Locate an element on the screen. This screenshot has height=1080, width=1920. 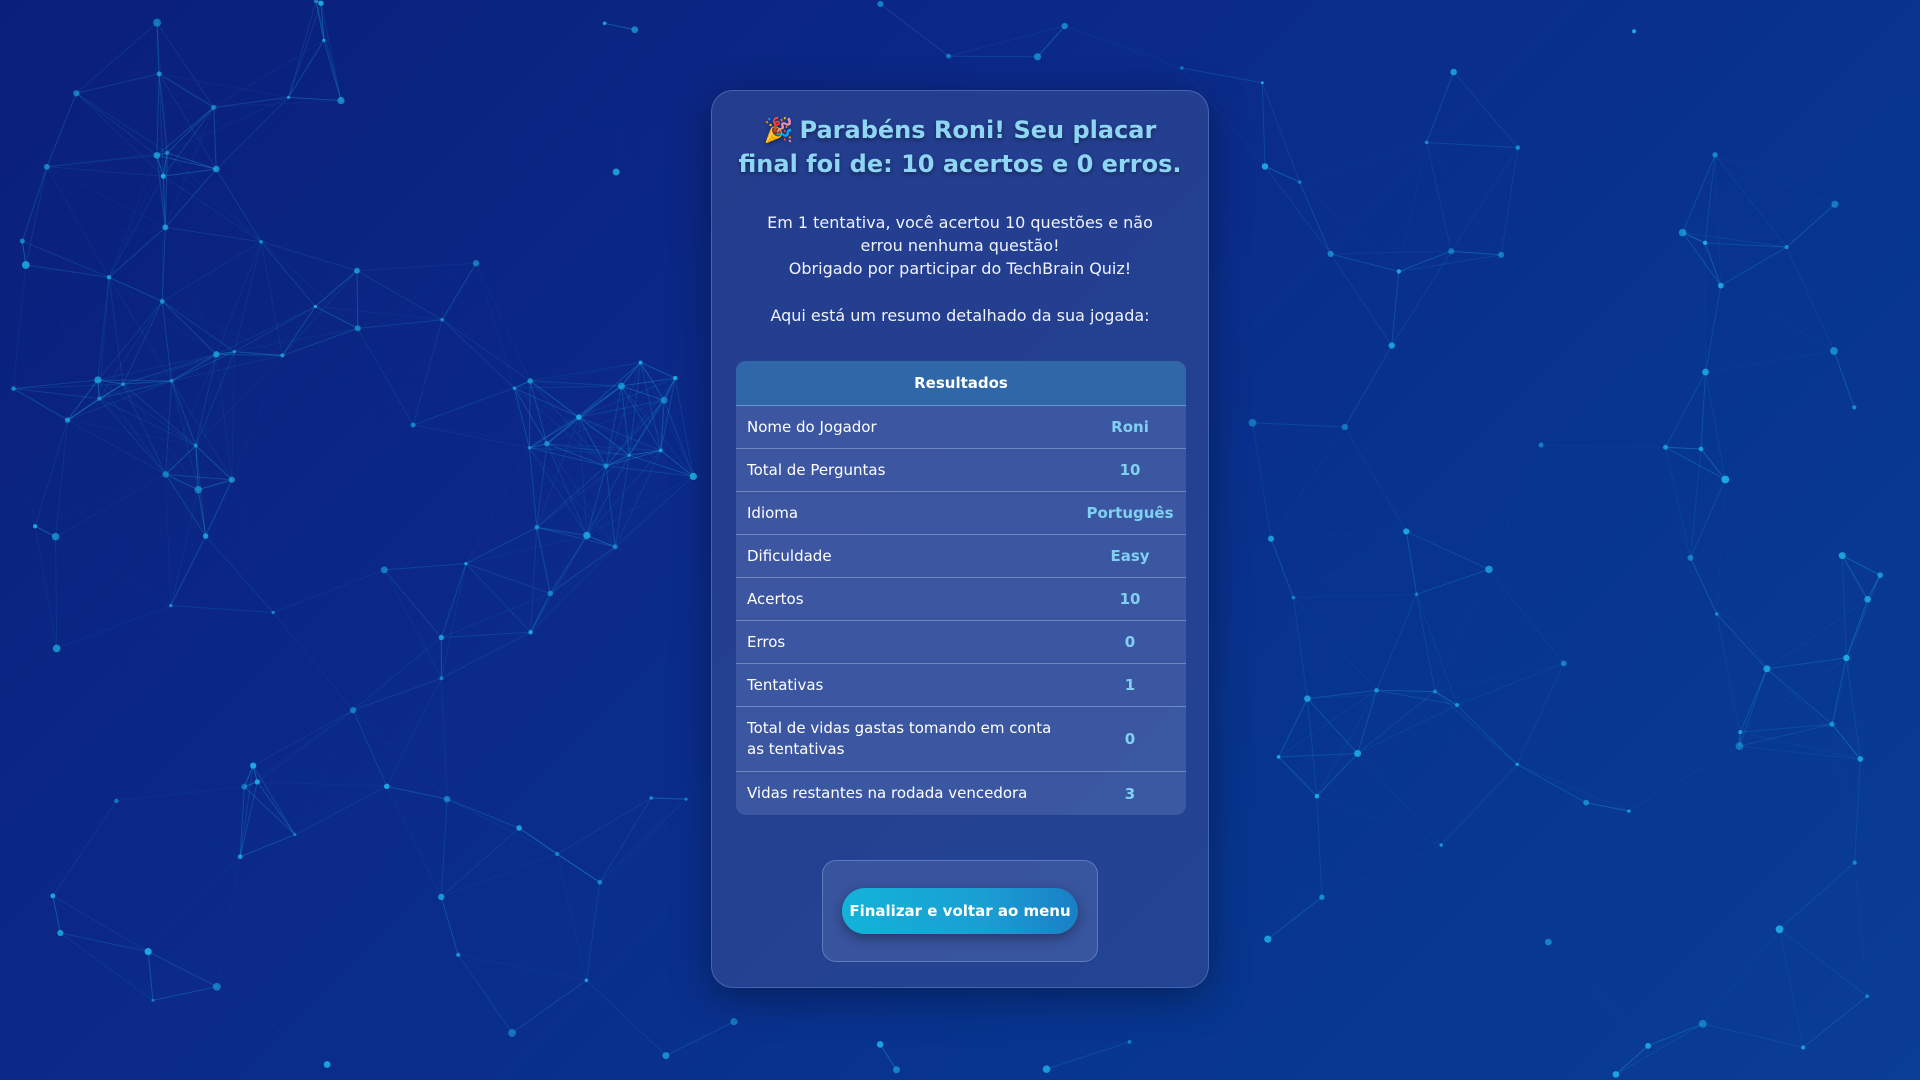
table-row: Acertos 10 is located at coordinates (961, 599).